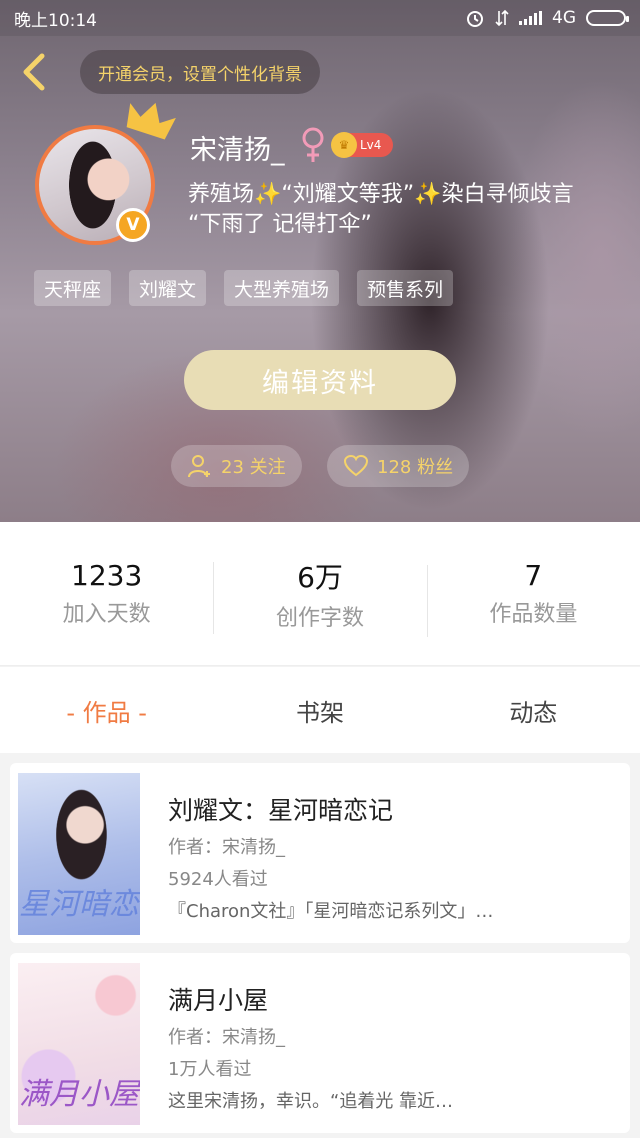  I want to click on cover-title-art: 满月小屋, so click(79, 1094).